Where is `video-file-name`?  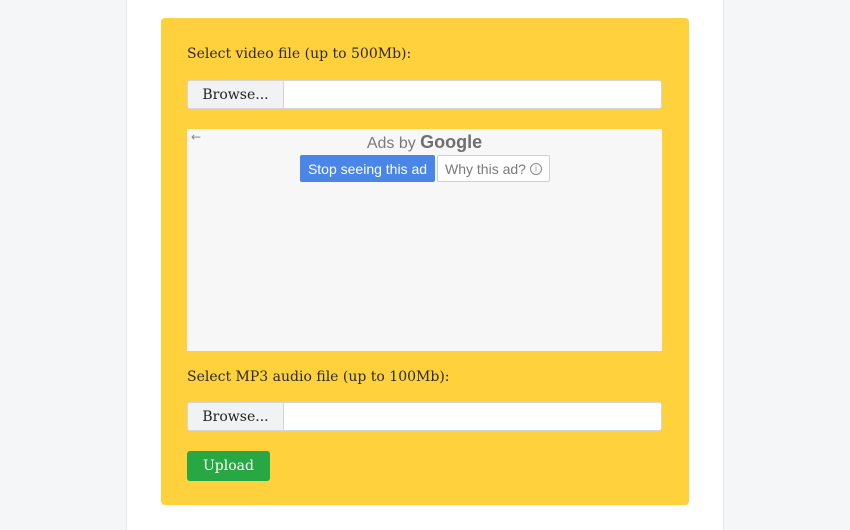 video-file-name is located at coordinates (472, 94).